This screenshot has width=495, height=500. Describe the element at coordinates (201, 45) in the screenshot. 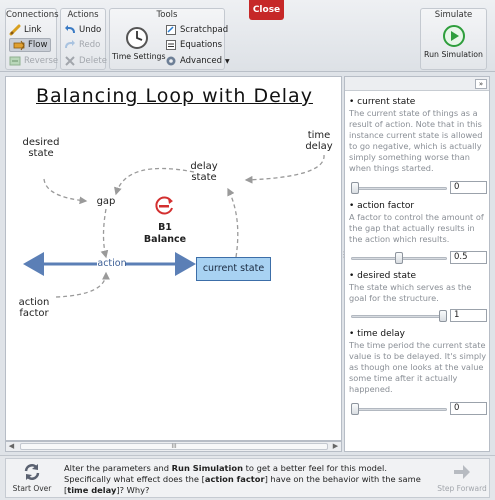

I see `equations-label: Equations` at that location.